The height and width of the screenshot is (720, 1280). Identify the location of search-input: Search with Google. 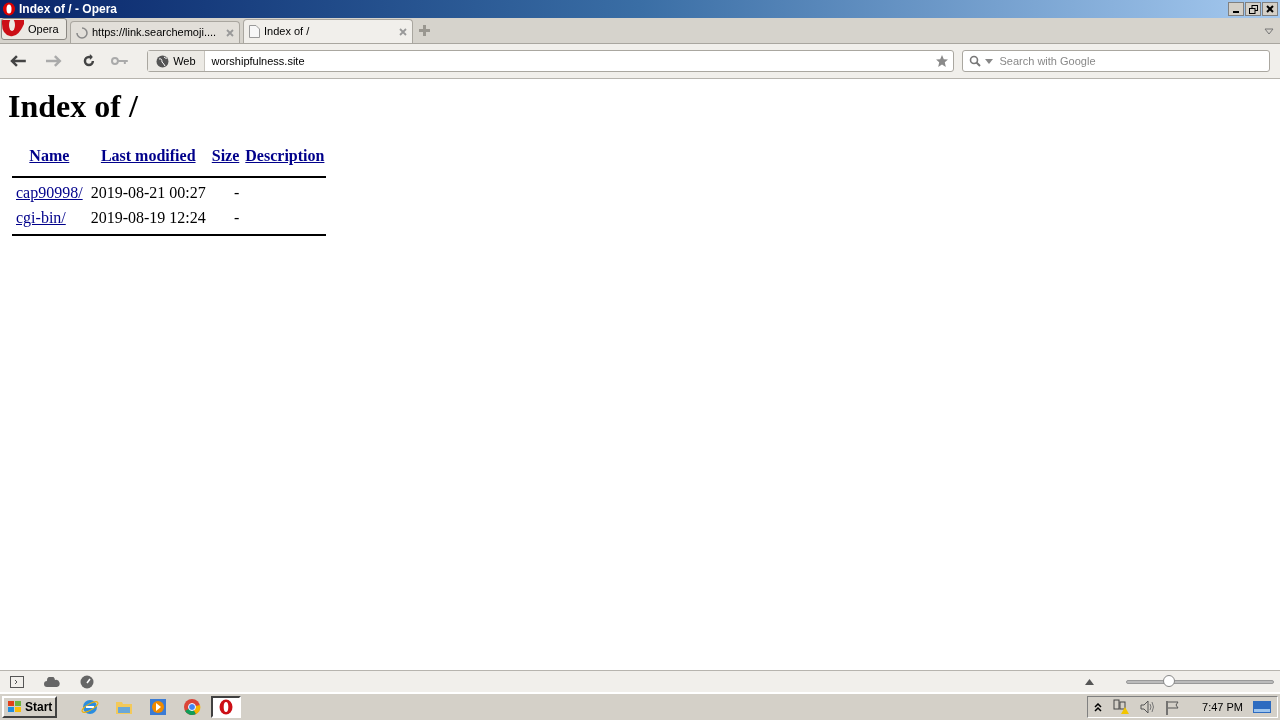
(1131, 61).